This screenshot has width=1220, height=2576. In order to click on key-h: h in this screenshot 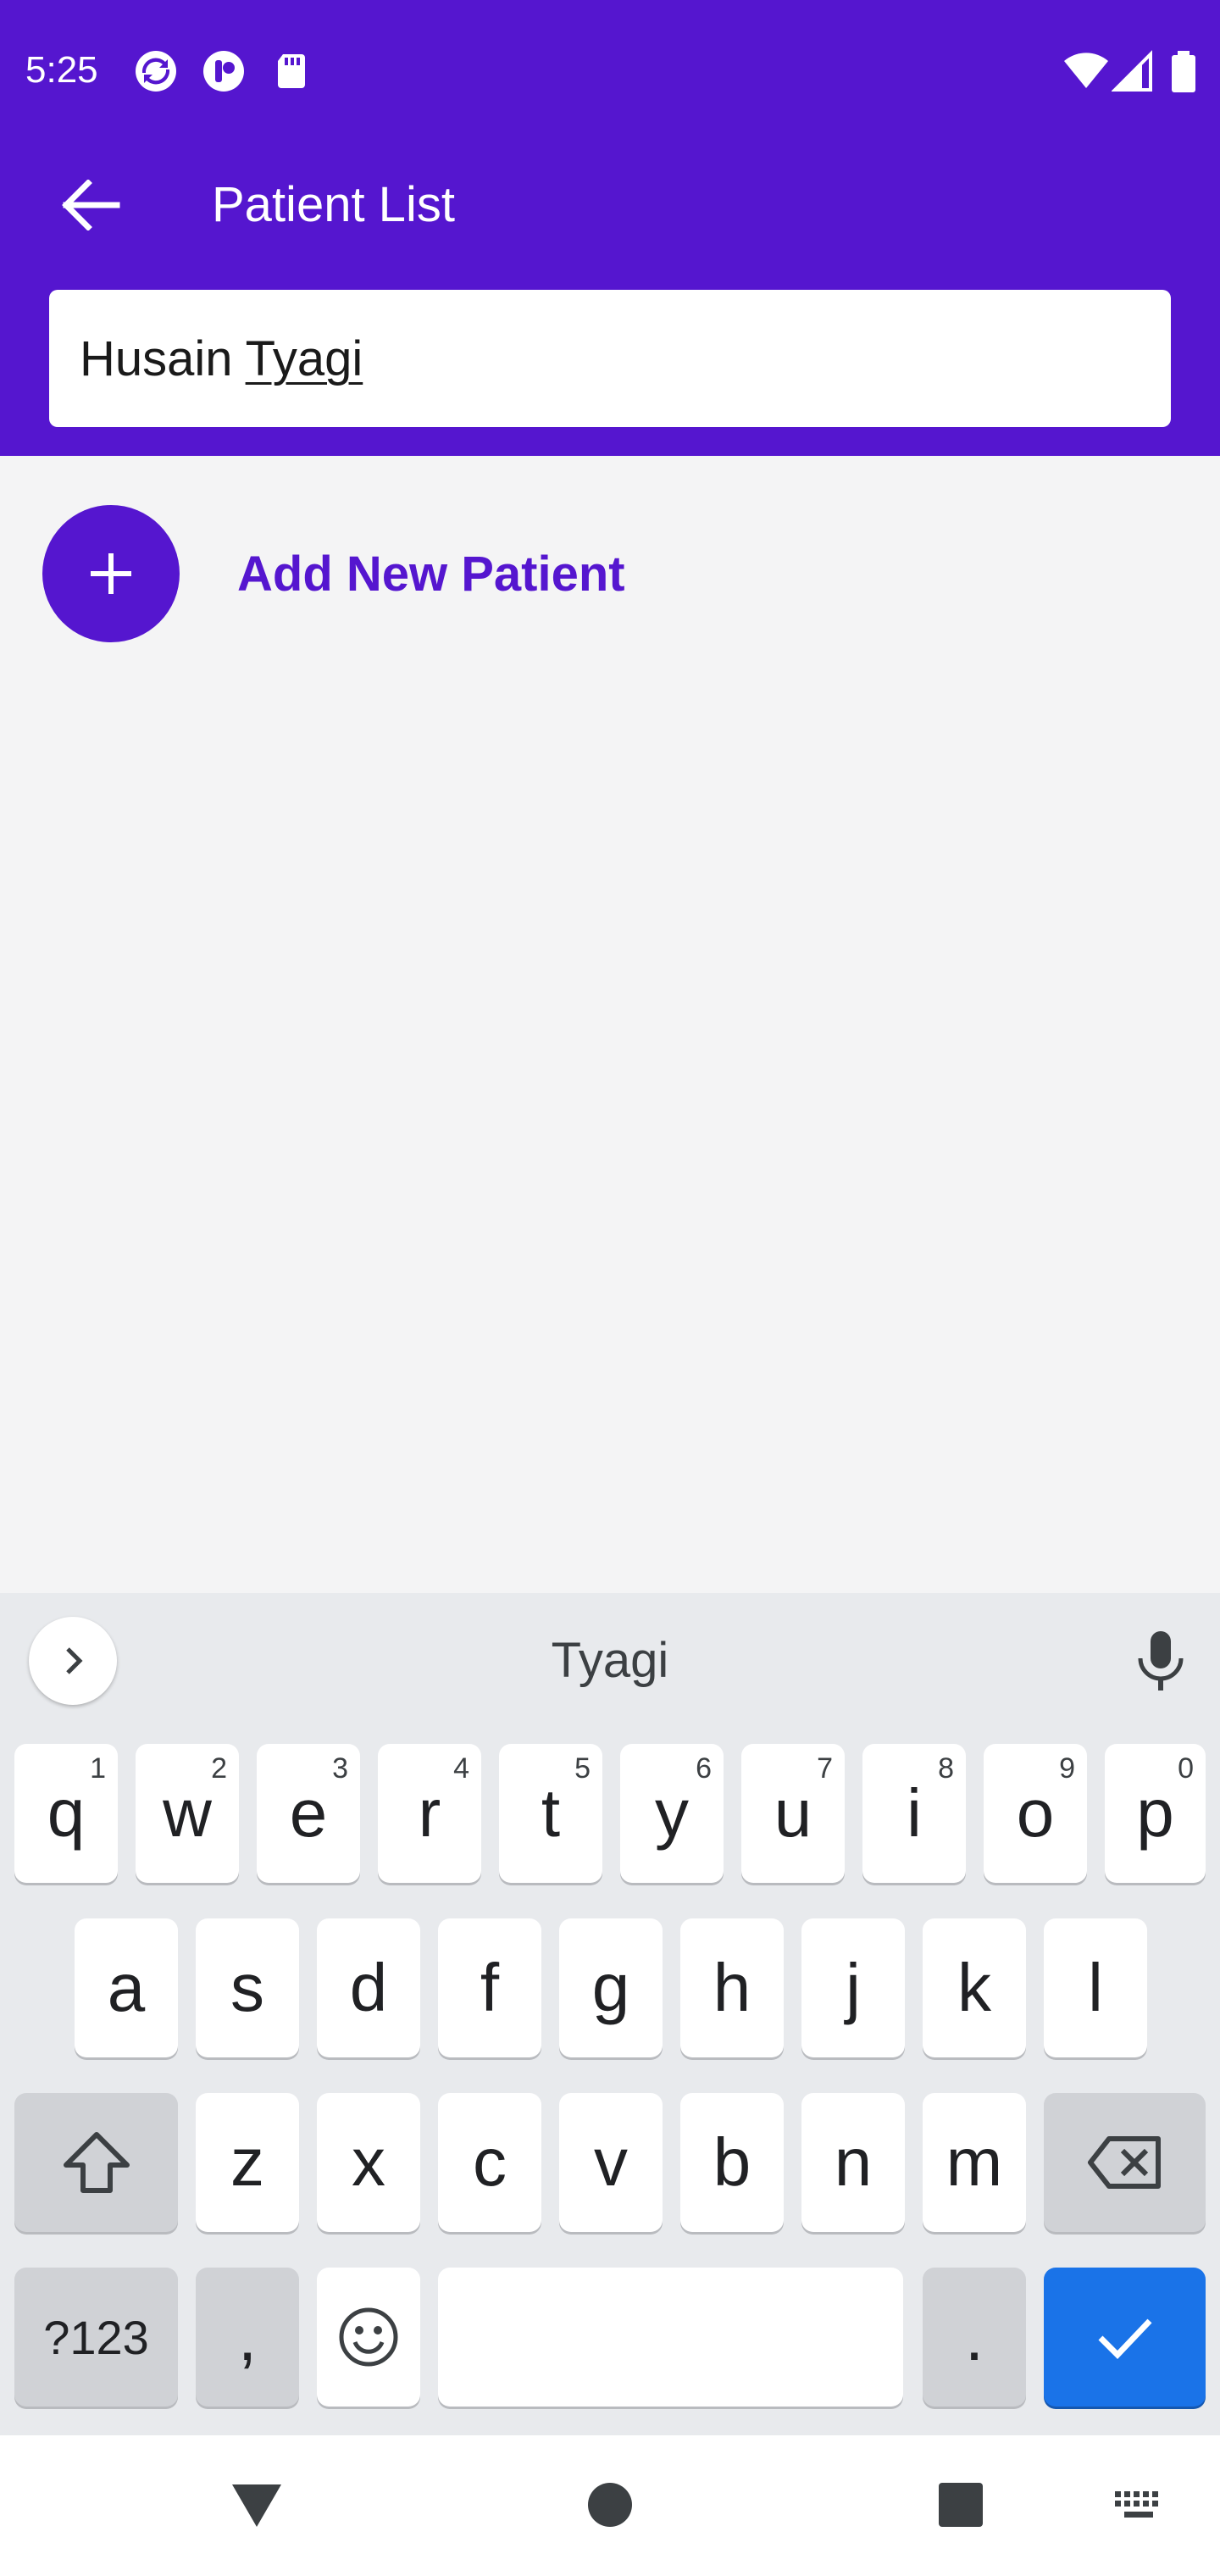, I will do `click(732, 1987)`.